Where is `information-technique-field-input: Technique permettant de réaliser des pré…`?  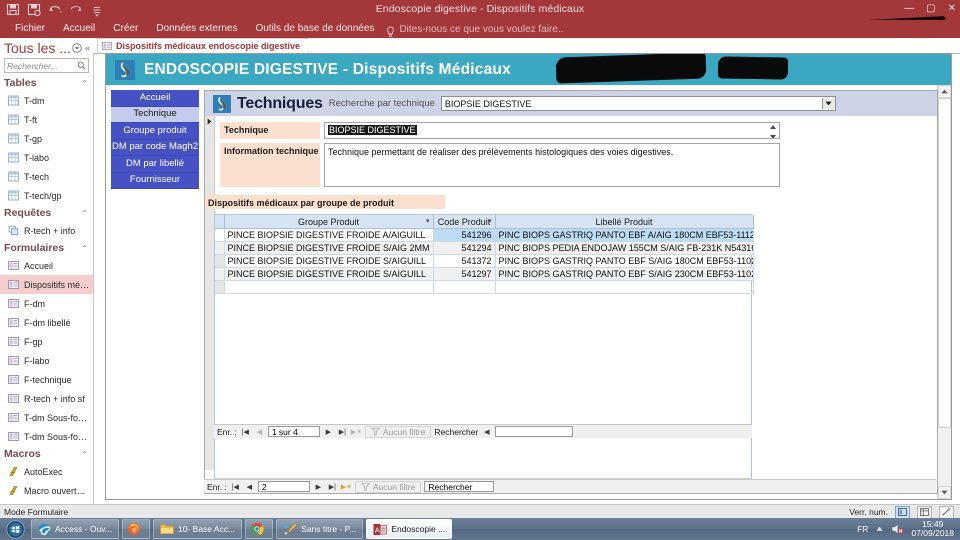
information-technique-field-input: Technique permettant de réaliser des pré… is located at coordinates (552, 165).